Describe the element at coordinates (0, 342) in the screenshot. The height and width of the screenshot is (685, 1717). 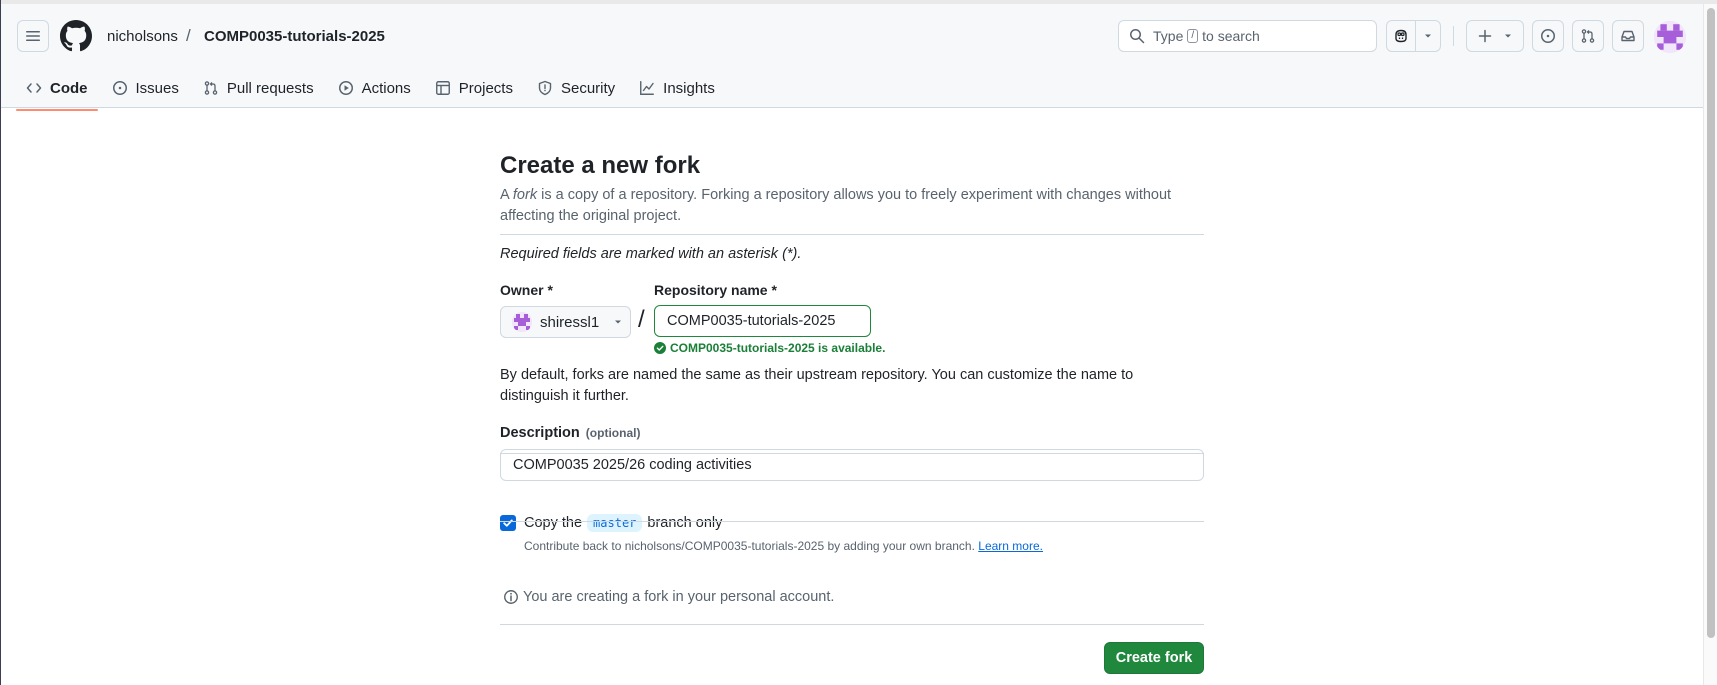
I see `window-left-edge` at that location.